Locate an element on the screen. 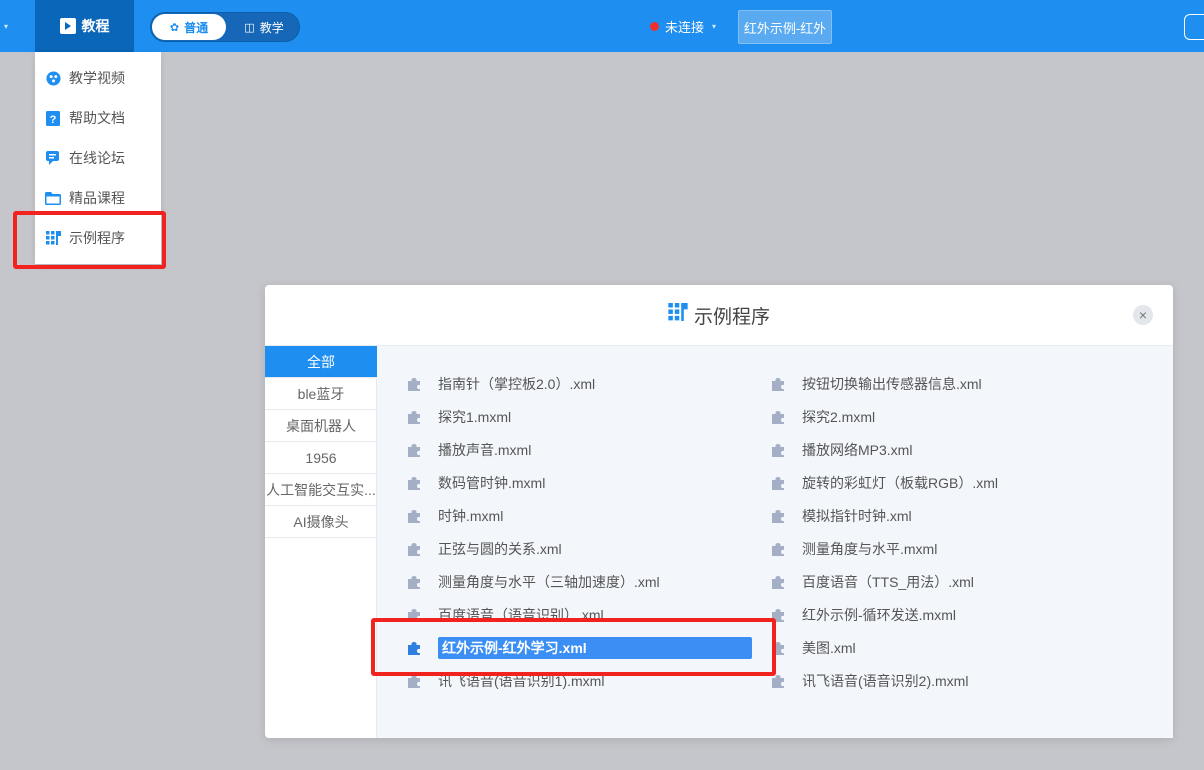  help-doc-icon: ? is located at coordinates (53, 118).